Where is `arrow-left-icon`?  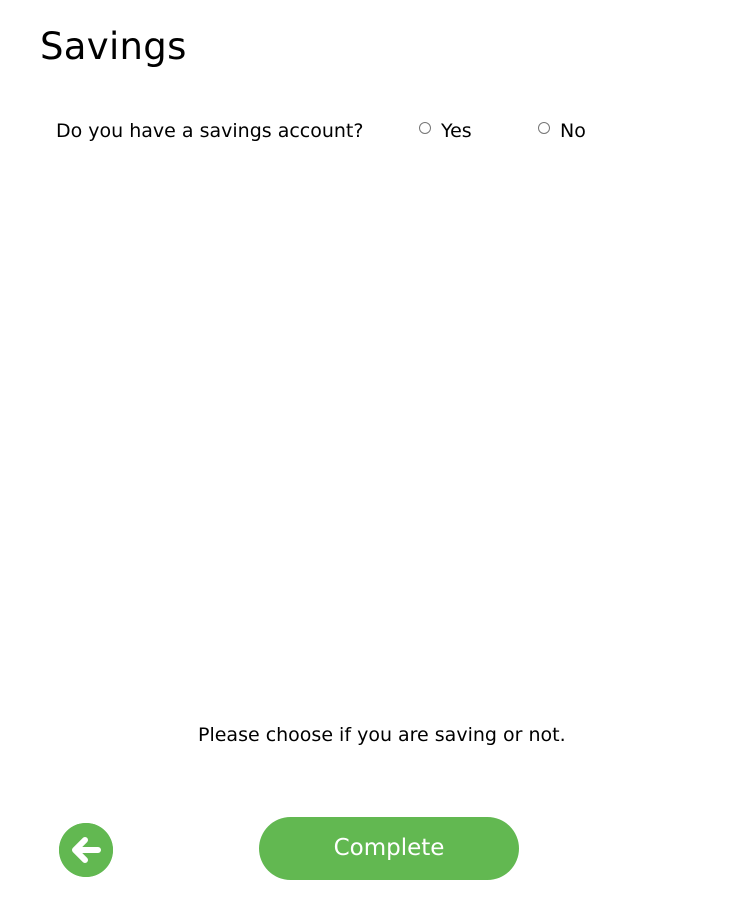 arrow-left-icon is located at coordinates (86, 850).